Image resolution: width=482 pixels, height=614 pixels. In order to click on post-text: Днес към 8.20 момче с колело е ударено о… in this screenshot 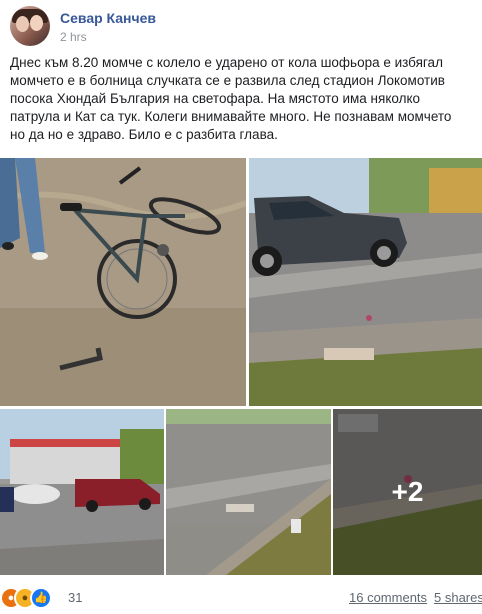, I will do `click(242, 99)`.